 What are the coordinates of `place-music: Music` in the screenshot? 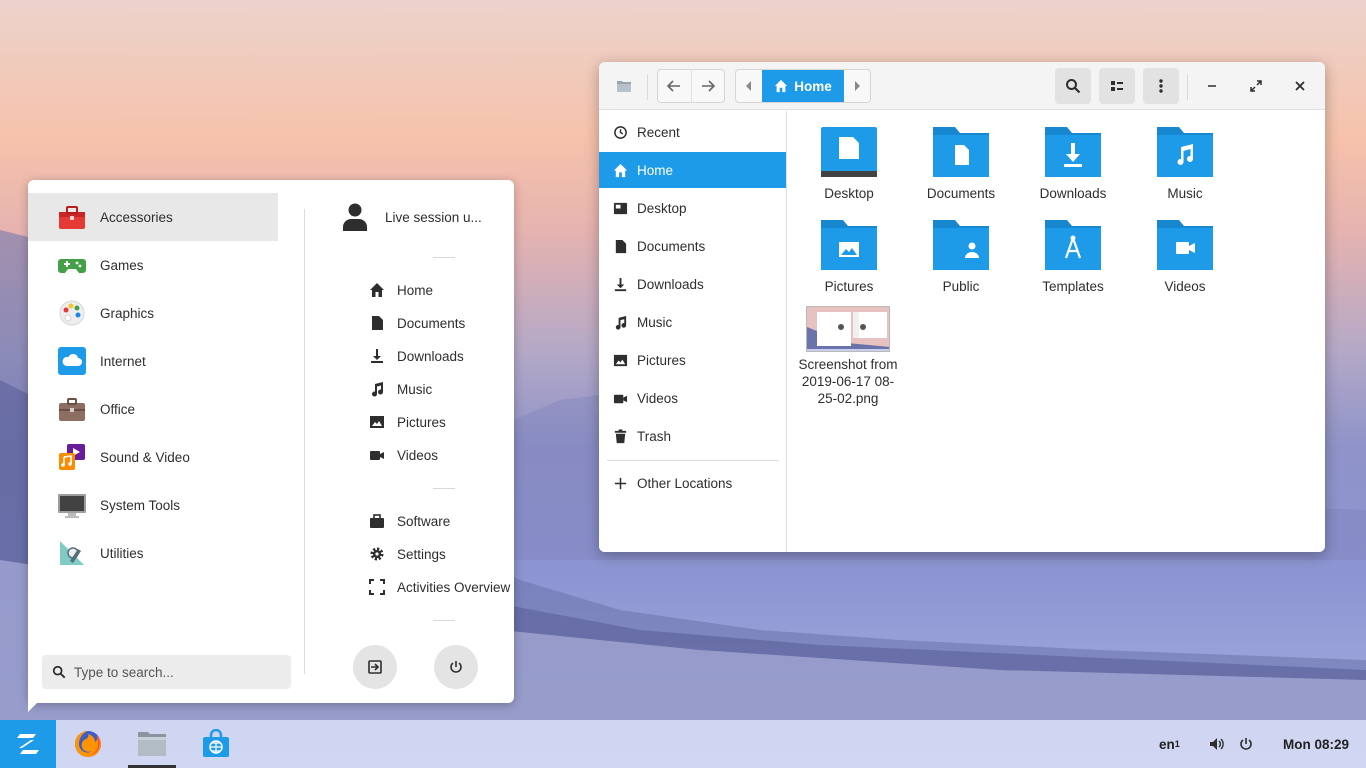 It's located at (400, 389).